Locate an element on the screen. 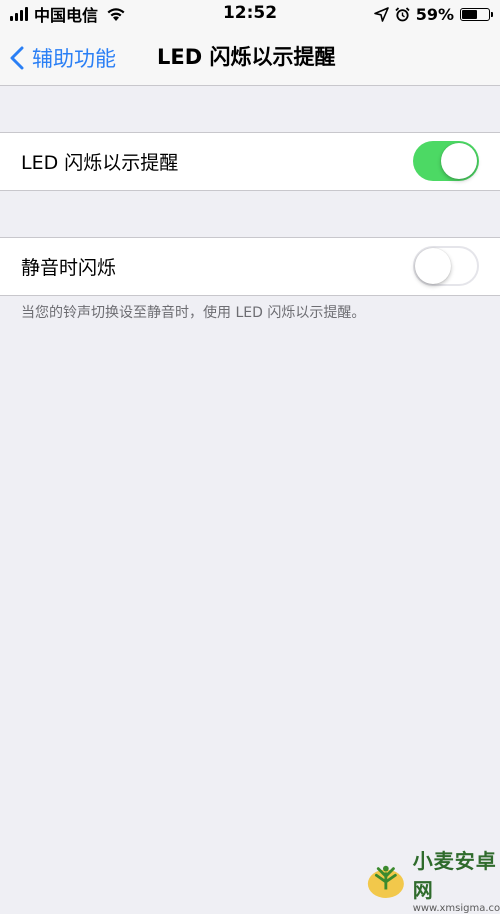 Image resolution: width=500 pixels, height=914 pixels. settings-group-silent-flash: 静音时闪烁 is located at coordinates (250, 266).